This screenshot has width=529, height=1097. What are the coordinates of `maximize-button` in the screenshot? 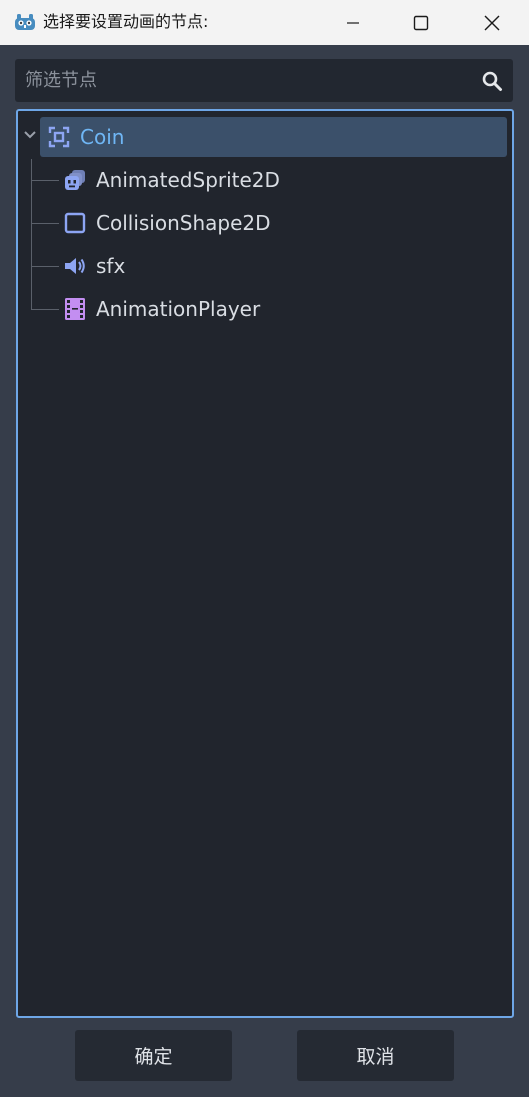 It's located at (421, 22).